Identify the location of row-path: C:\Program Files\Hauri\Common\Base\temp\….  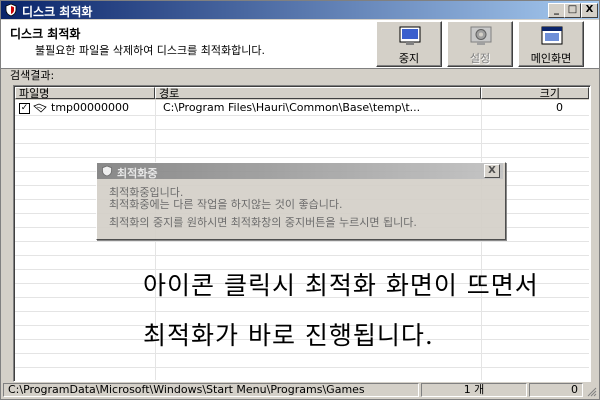
(292, 107).